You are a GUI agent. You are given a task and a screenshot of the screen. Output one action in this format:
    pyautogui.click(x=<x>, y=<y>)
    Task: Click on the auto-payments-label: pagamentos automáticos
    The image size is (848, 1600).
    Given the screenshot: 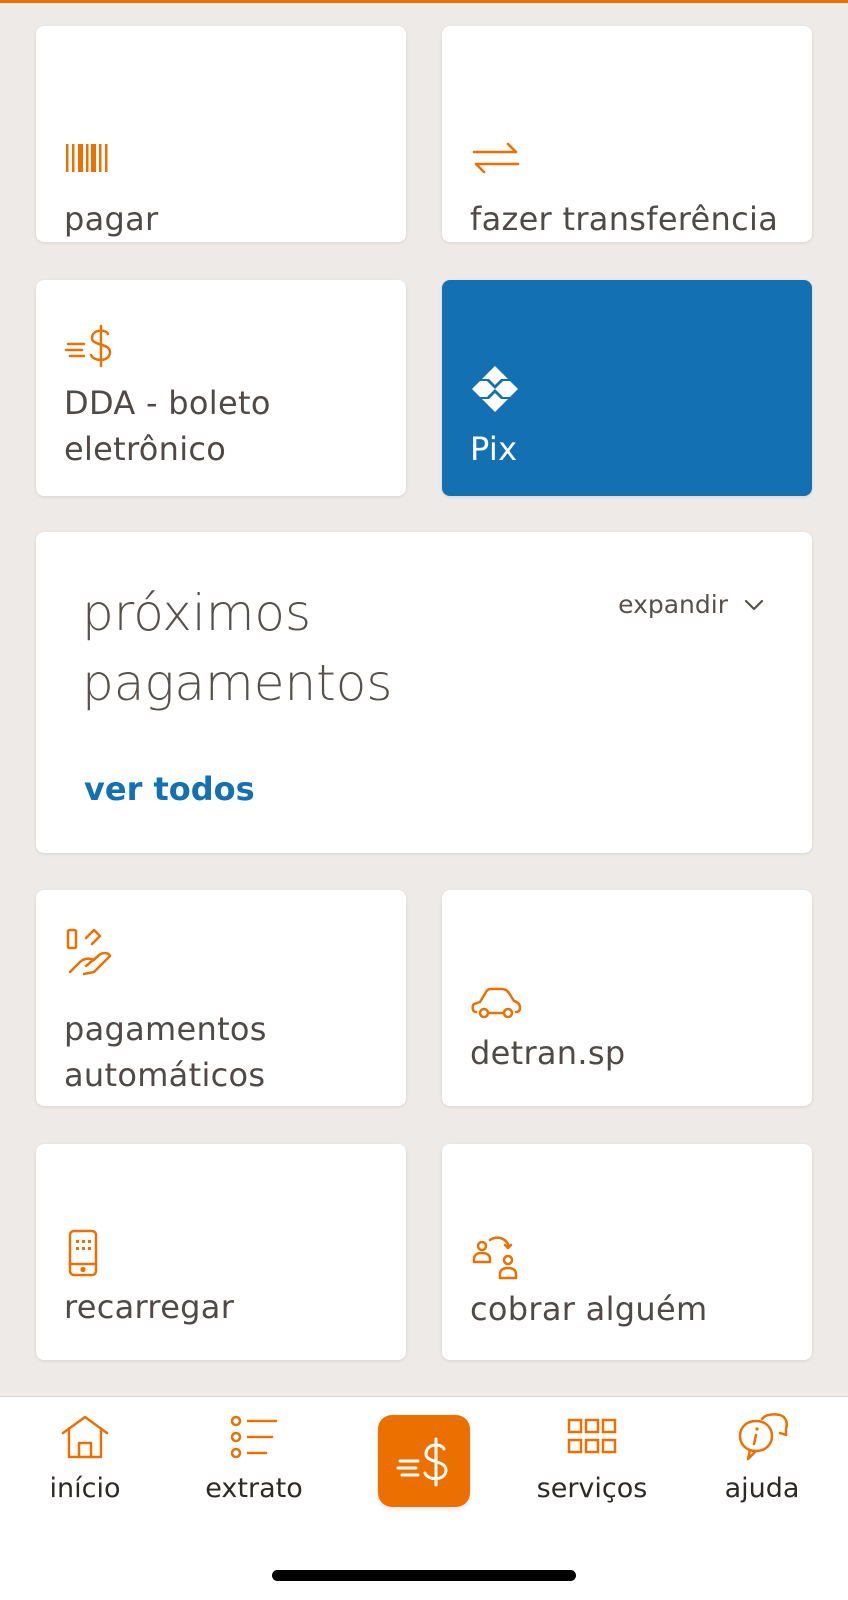 What is the action you would take?
    pyautogui.click(x=165, y=1052)
    